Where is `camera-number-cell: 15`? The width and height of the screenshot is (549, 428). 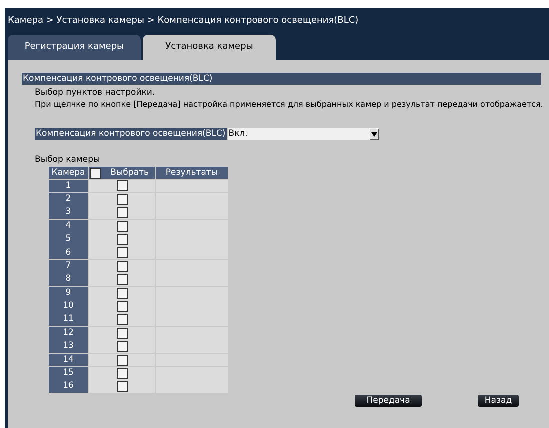 camera-number-cell: 15 is located at coordinates (68, 373).